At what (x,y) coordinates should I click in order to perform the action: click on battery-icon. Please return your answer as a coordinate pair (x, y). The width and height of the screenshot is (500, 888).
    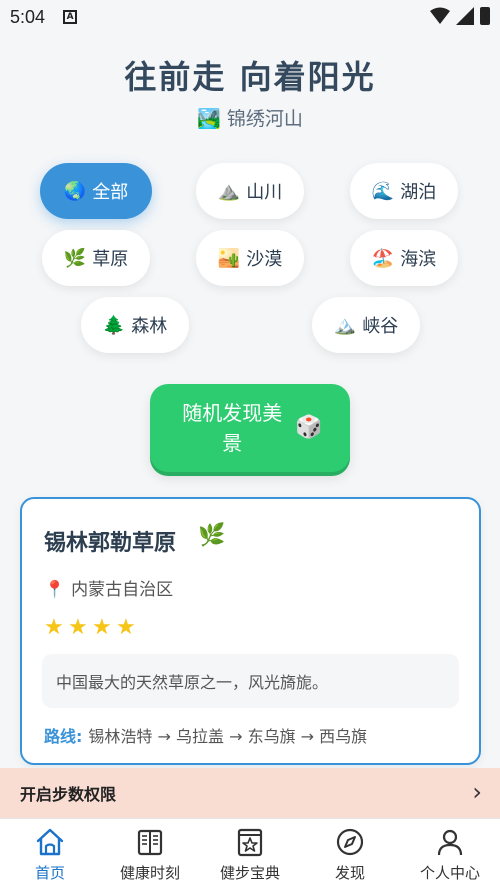
    Looking at the image, I should click on (485, 16).